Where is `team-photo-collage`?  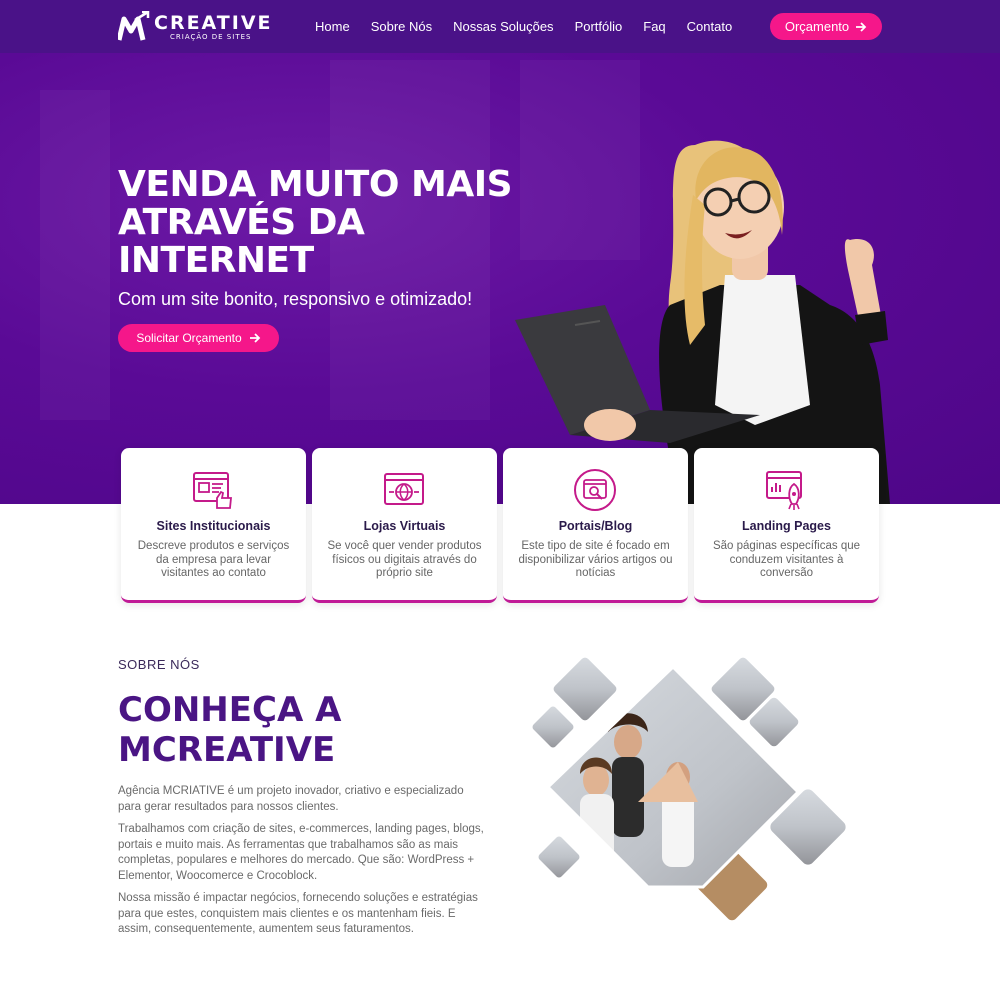
team-photo-collage is located at coordinates (689, 789).